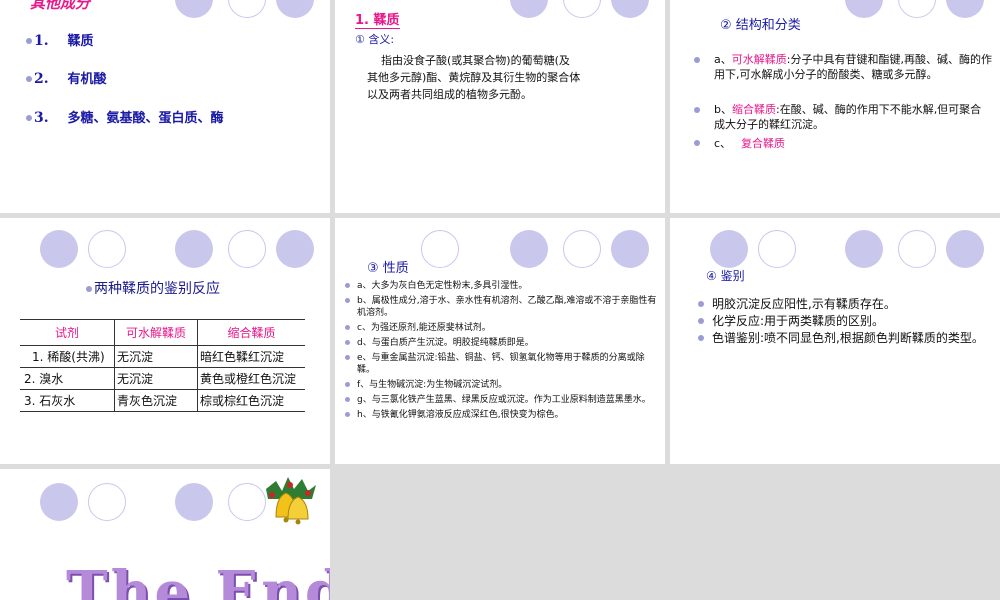 This screenshot has width=1000, height=600. I want to click on list-item: e、与重金属盐沉淀:铅盐、铜盐、钙、钡氢氧化物等用于鞣质的分离或除鞣。, so click(501, 364).